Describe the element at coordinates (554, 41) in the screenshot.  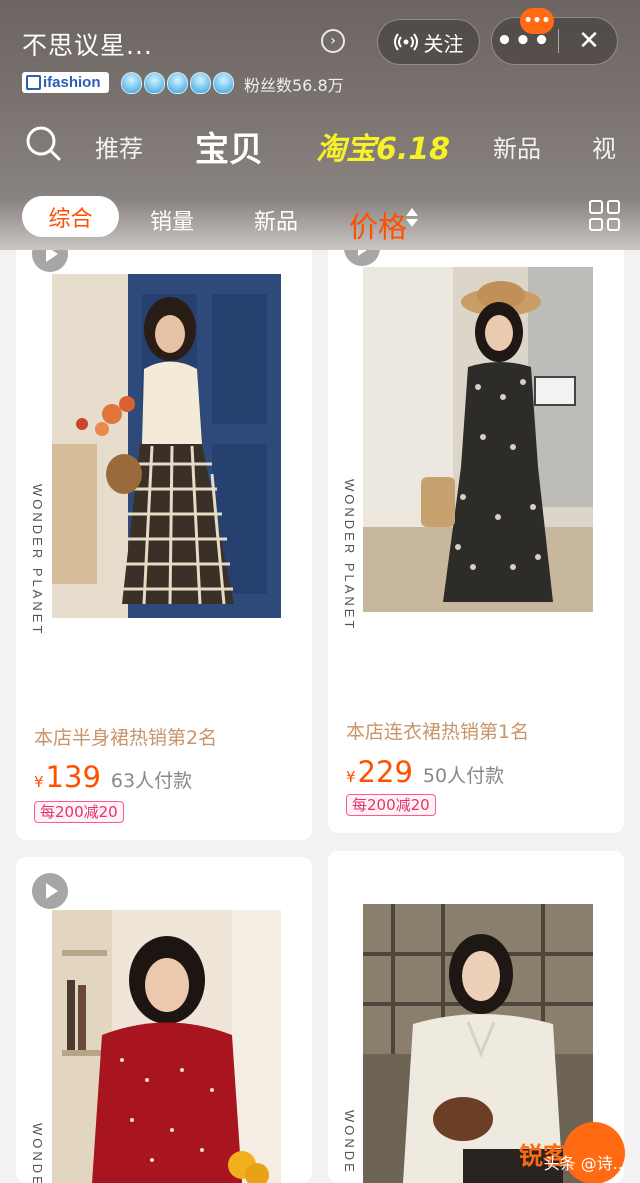
I see `mini-program-capsule: ••• ✕` at that location.